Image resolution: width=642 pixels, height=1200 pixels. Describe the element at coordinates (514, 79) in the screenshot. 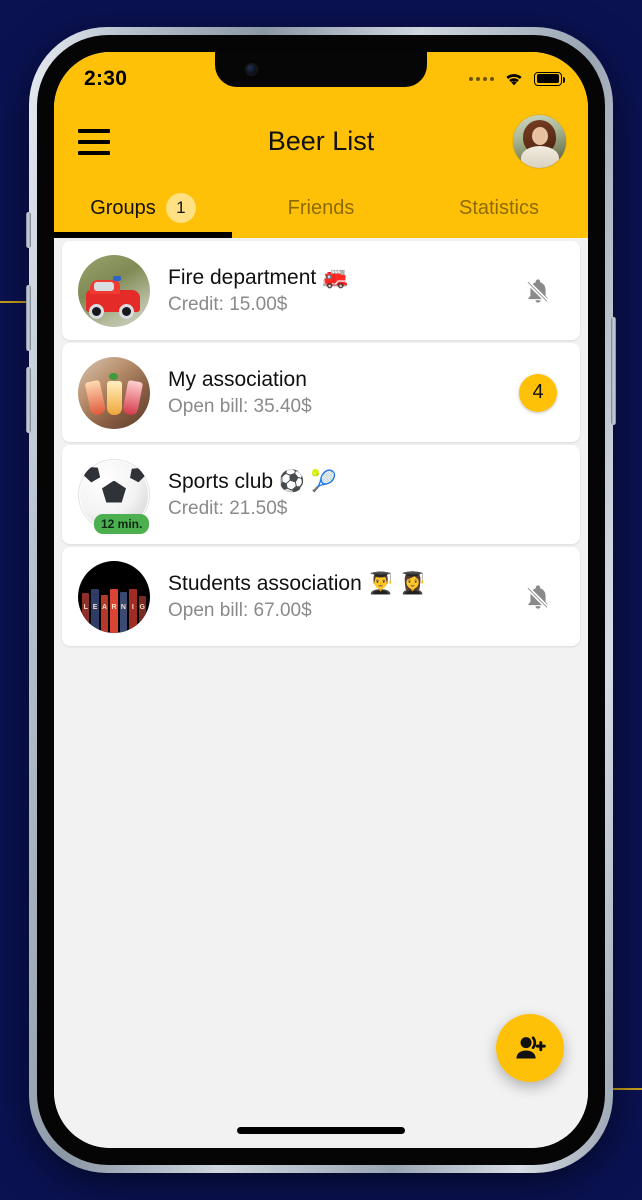

I see `wifi-icon` at that location.